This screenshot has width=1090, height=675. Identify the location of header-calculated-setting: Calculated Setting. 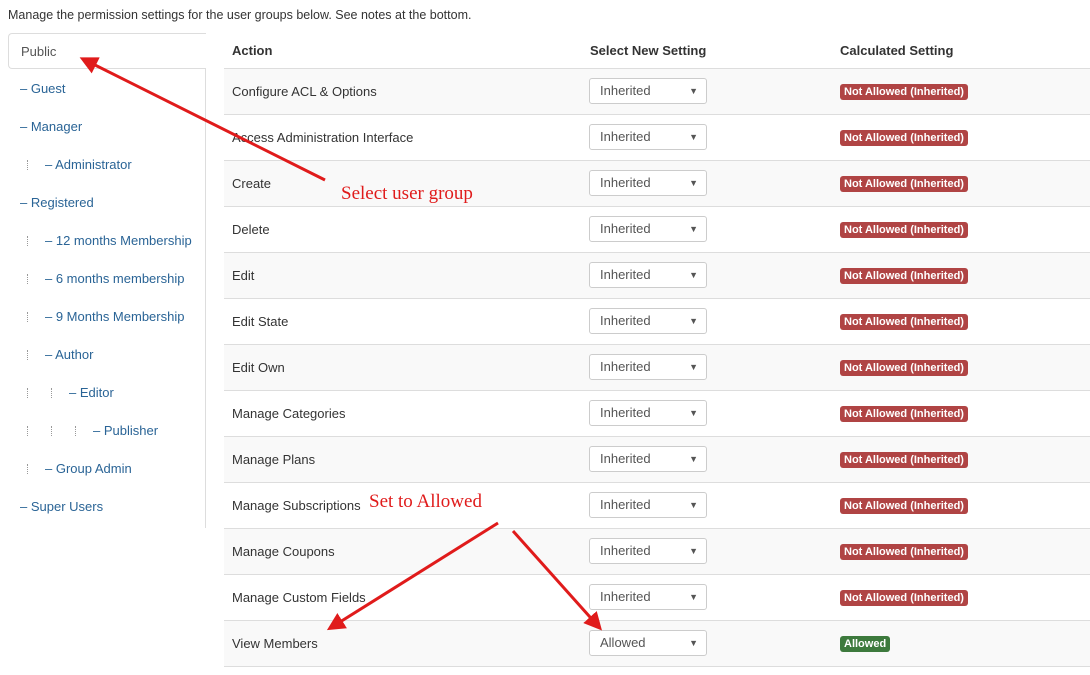
(897, 50).